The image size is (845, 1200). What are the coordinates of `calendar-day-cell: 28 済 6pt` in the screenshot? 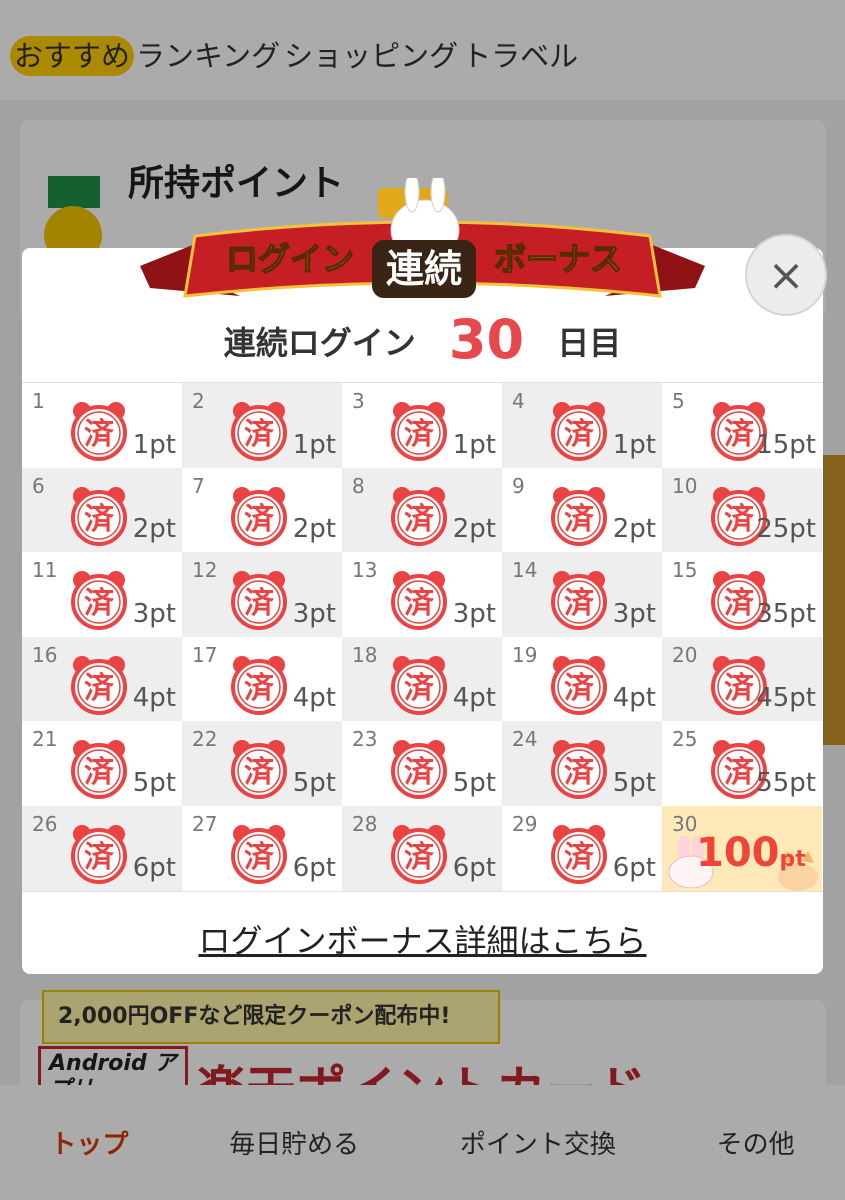 It's located at (422, 848).